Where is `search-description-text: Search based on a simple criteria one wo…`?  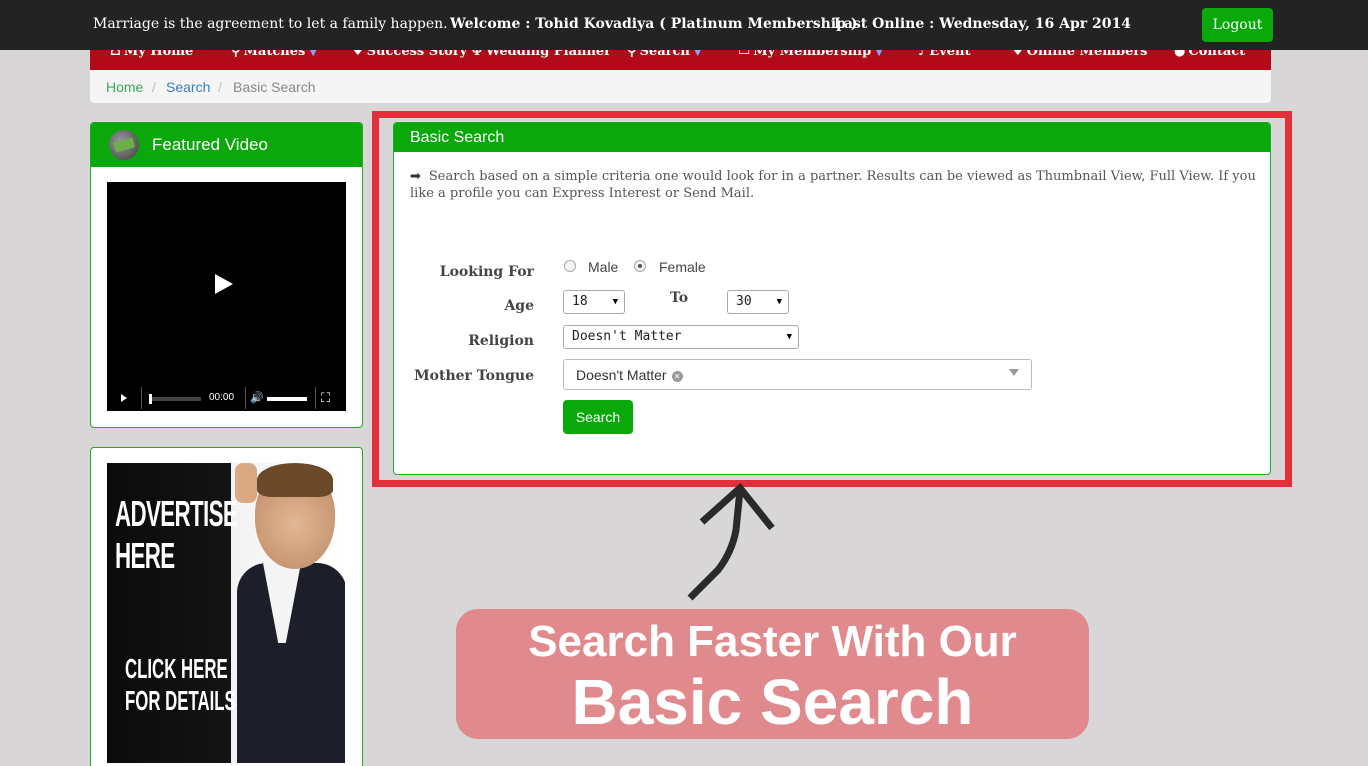
search-description-text: Search based on a simple criteria one wo… is located at coordinates (833, 185).